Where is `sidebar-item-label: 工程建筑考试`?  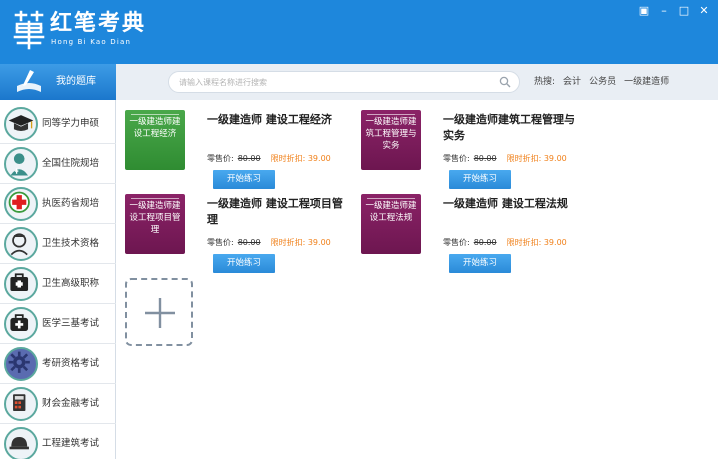
sidebar-item-label: 工程建筑考试 is located at coordinates (71, 443).